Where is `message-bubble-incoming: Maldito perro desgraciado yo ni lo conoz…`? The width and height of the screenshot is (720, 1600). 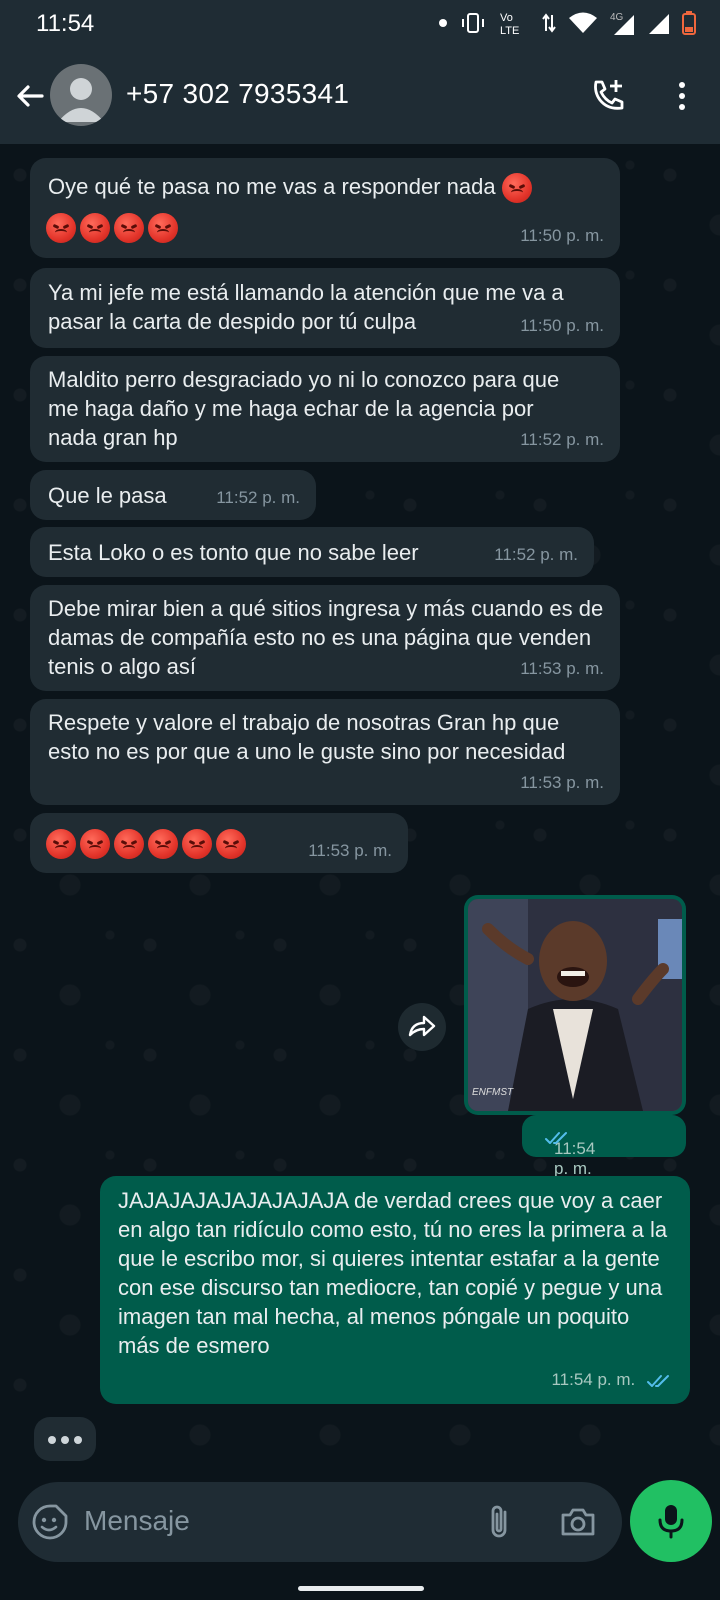 message-bubble-incoming: Maldito perro desgraciado yo ni lo conoz… is located at coordinates (325, 409).